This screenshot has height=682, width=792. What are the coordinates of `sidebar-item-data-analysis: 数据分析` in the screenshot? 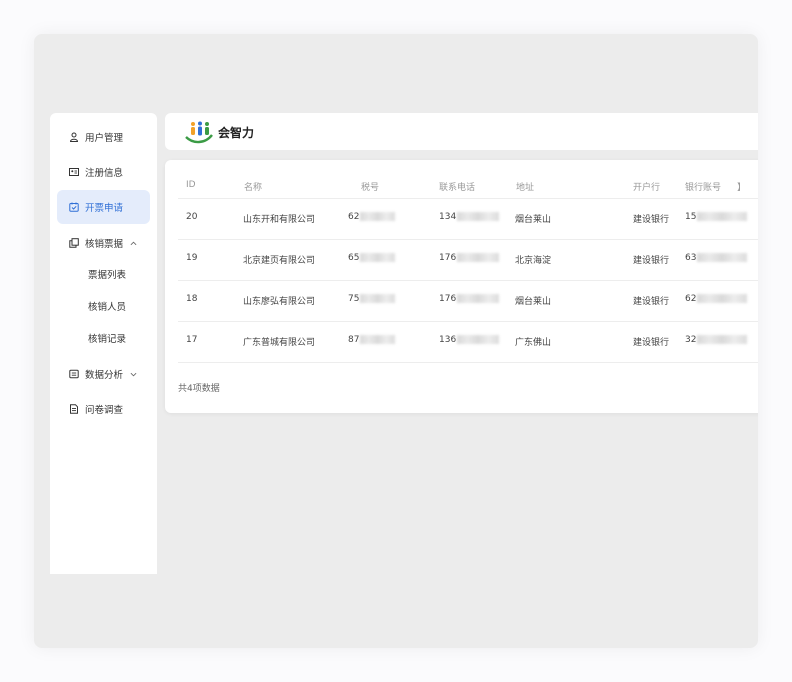 It's located at (103, 374).